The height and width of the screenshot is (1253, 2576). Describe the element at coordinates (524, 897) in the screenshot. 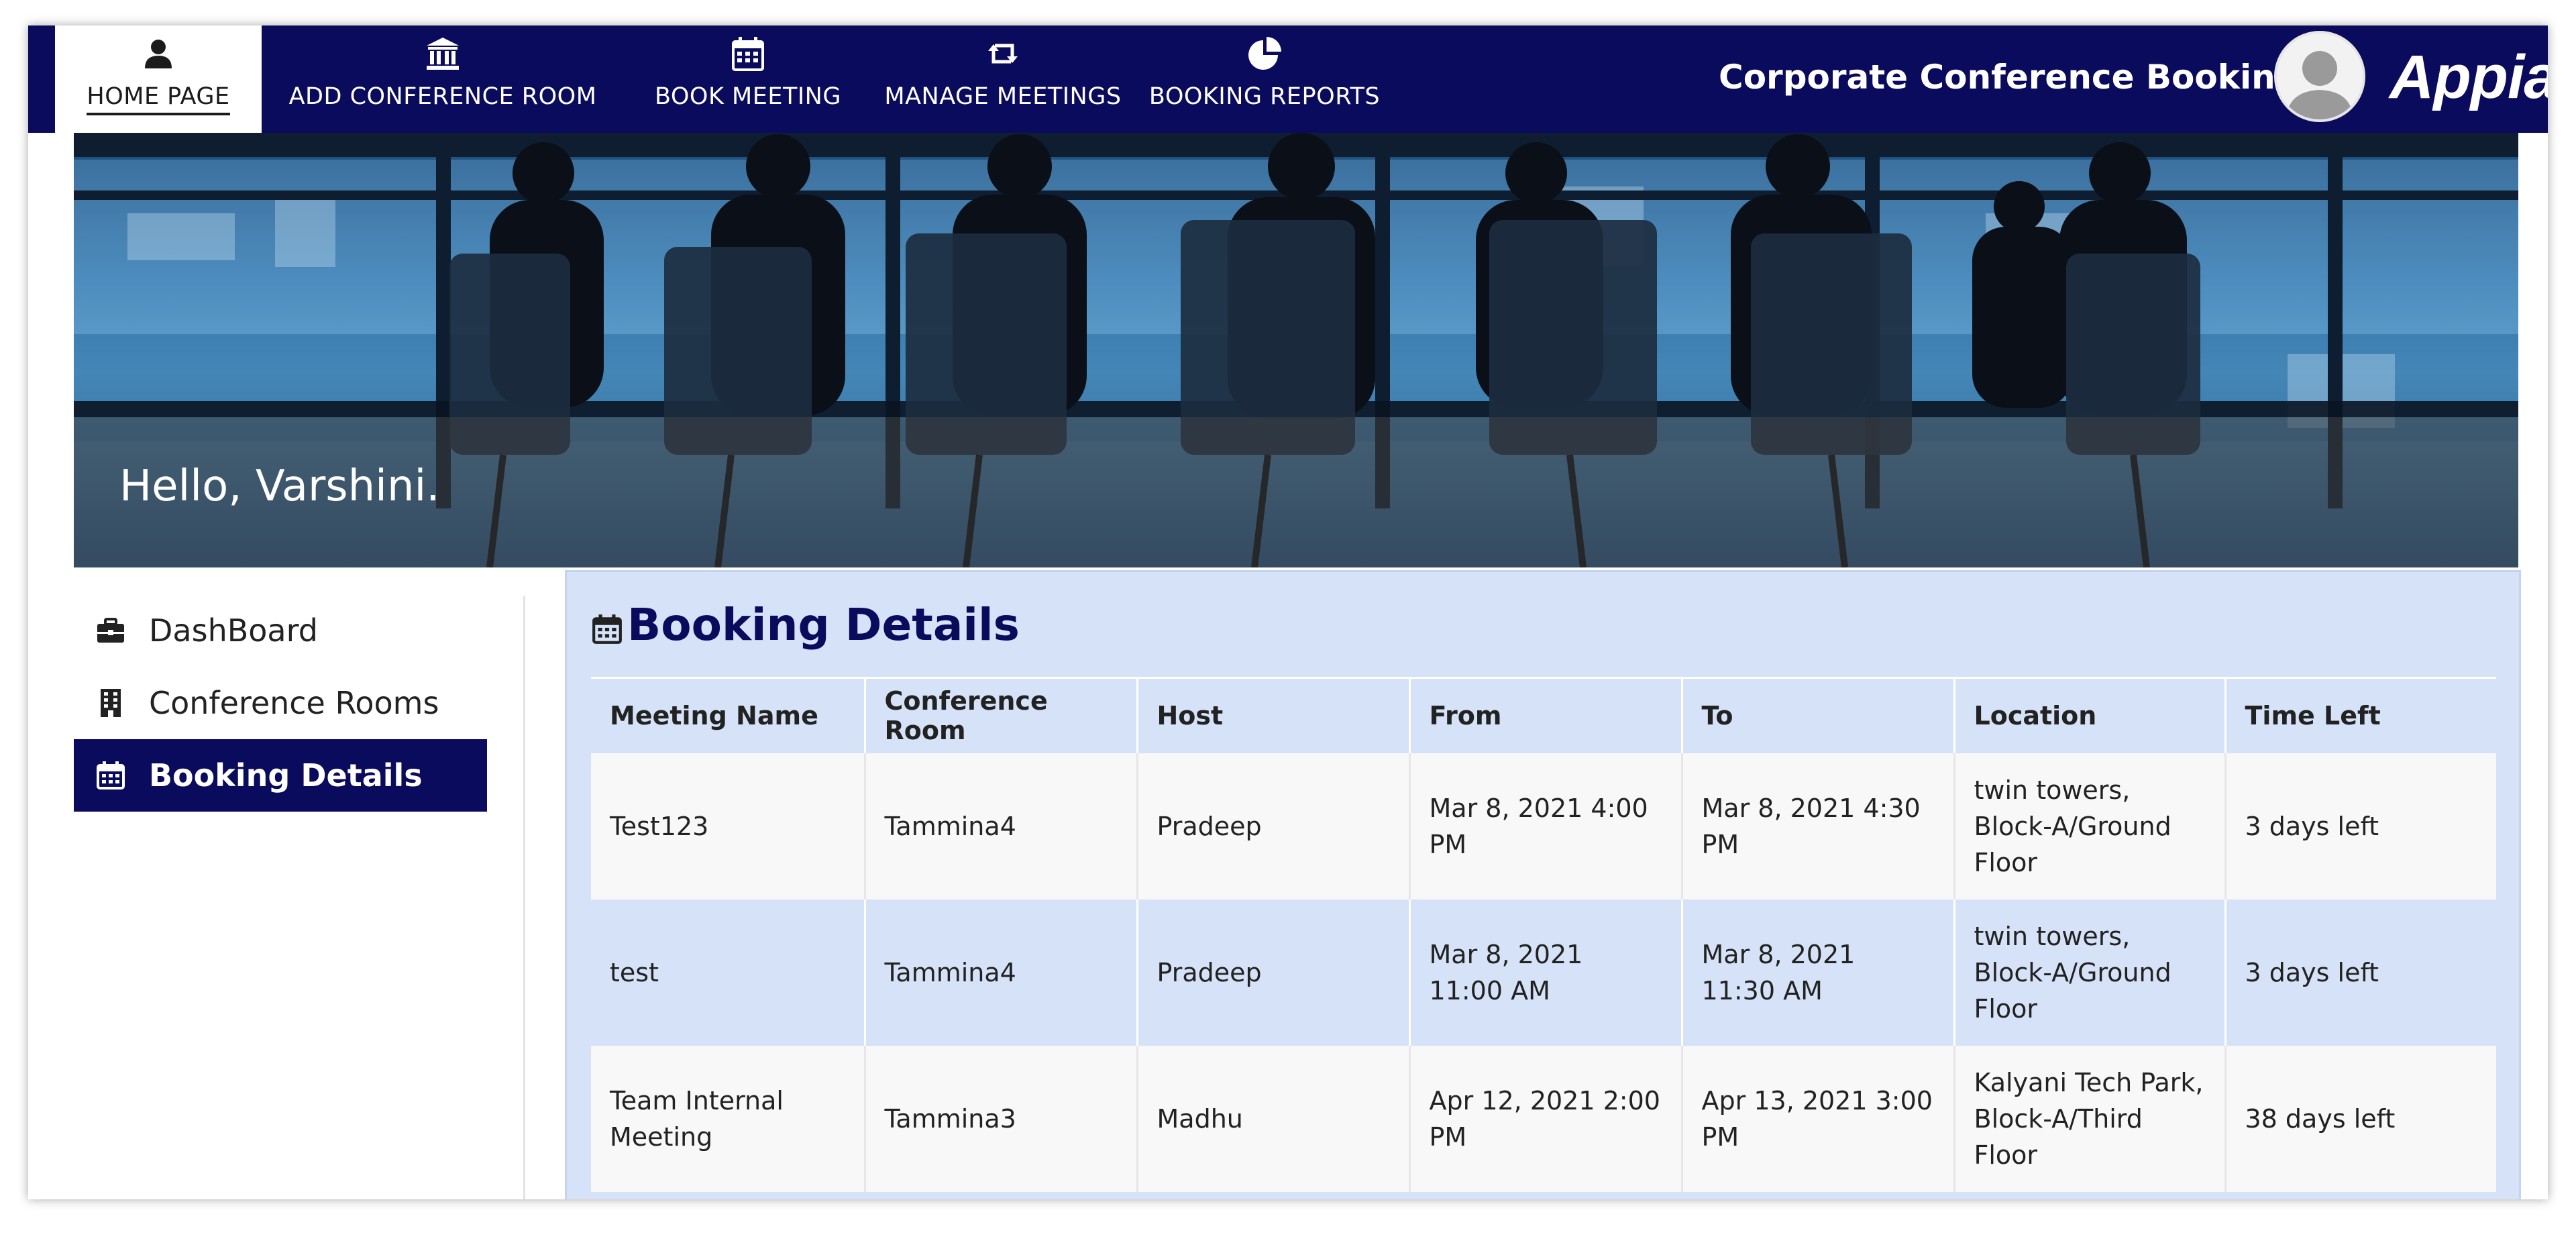

I see `sidebar-divider` at that location.